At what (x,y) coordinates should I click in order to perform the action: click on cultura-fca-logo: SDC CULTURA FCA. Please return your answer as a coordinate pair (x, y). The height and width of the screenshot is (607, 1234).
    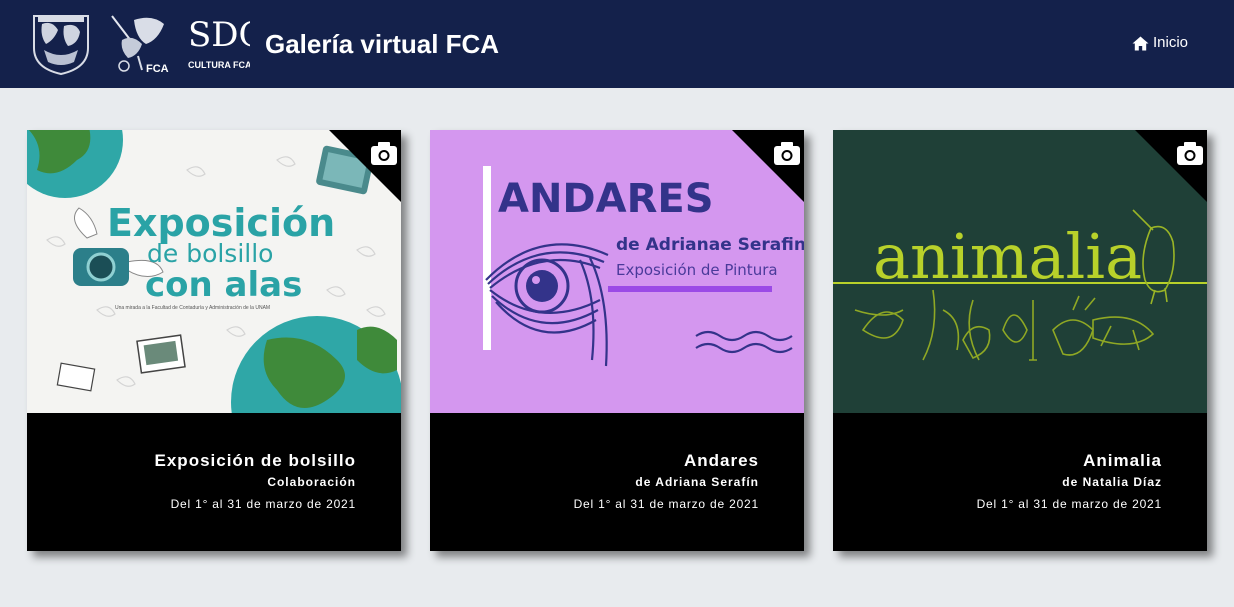
    Looking at the image, I should click on (225, 41).